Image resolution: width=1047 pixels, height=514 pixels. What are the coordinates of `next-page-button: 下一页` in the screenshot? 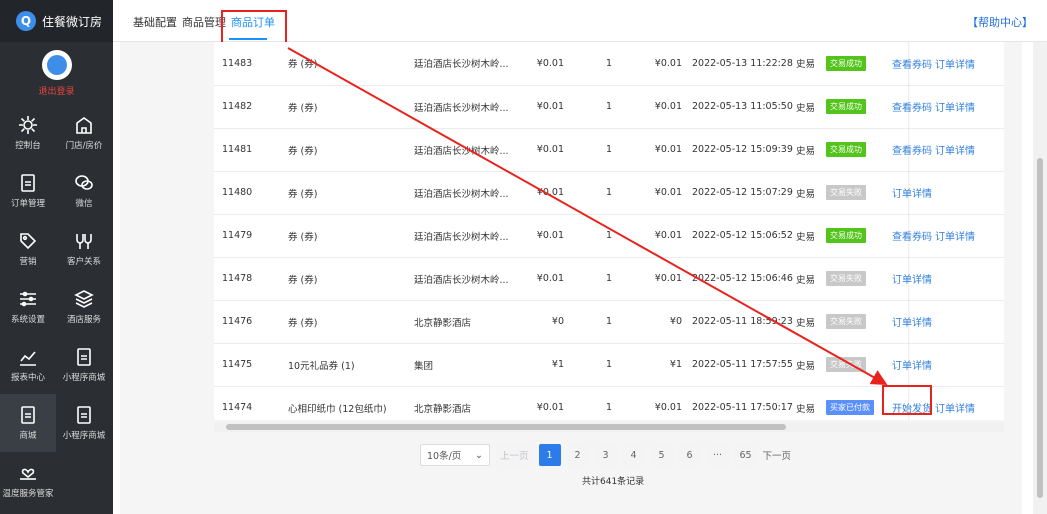 It's located at (777, 455).